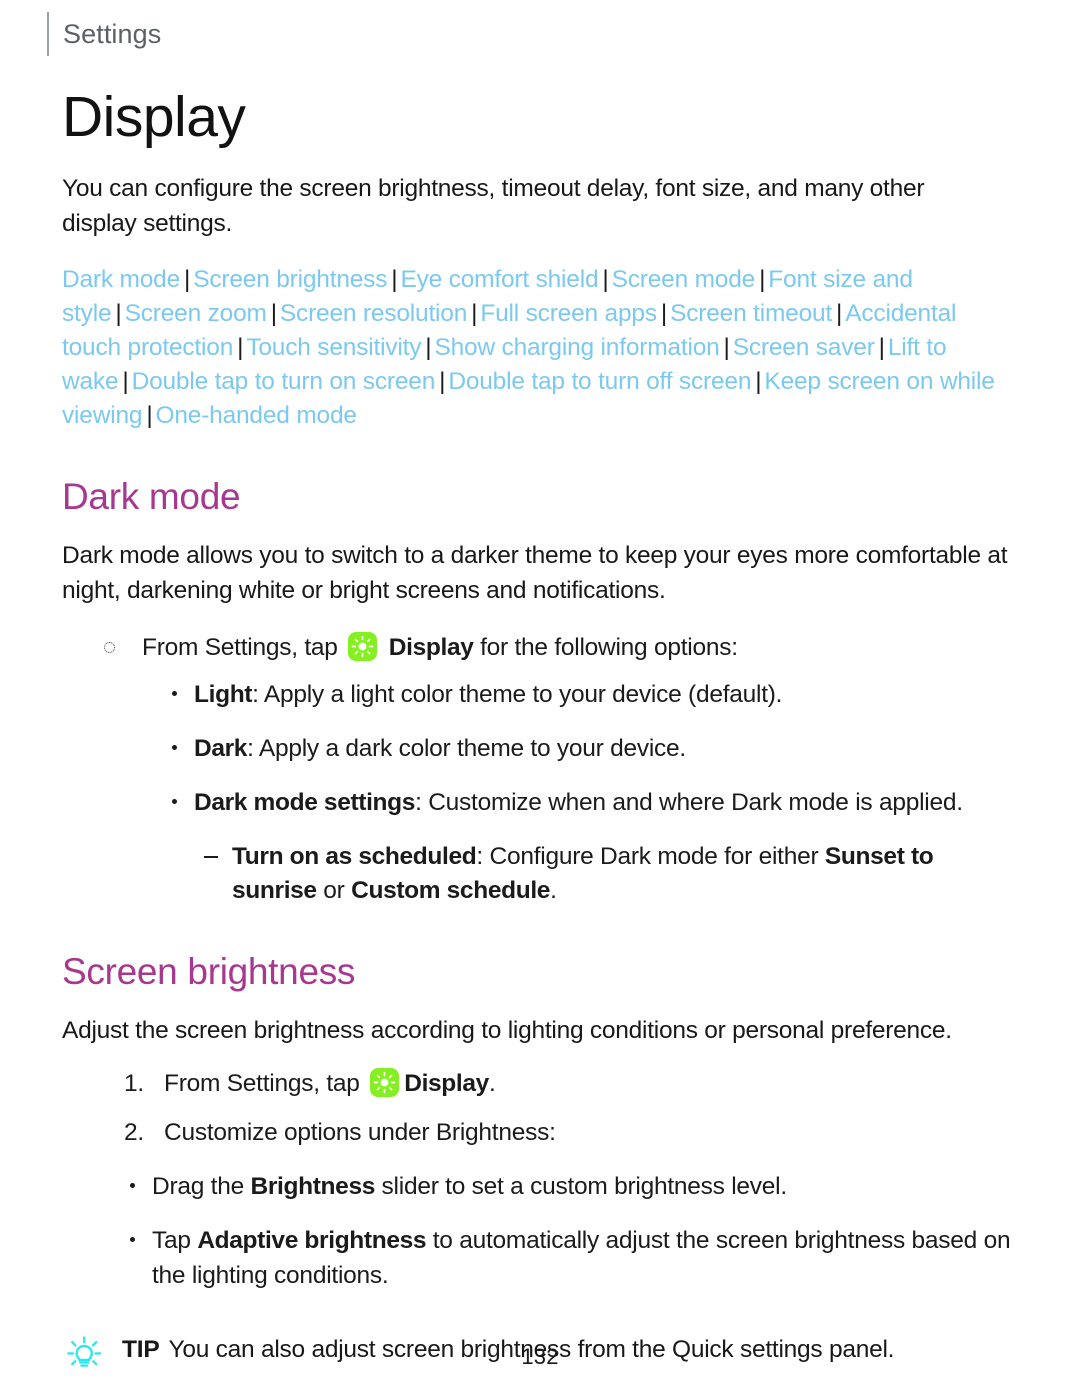 This screenshot has height=1397, width=1080. Describe the element at coordinates (609, 647) in the screenshot. I see `step-tail-text: for the following options:` at that location.